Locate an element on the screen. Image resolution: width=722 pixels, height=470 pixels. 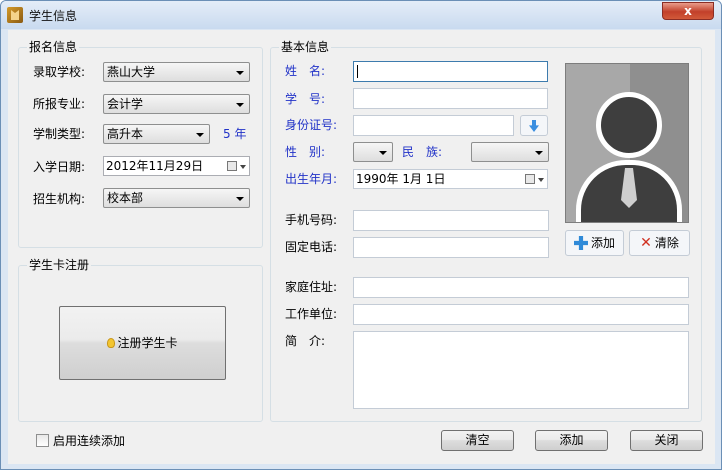
continuous-add-label: 启用连续添加 is located at coordinates (89, 441).